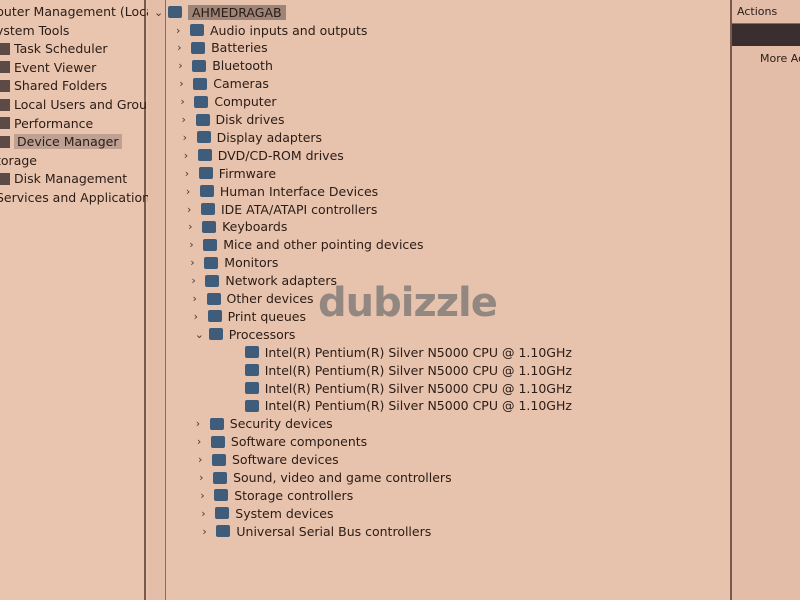  Describe the element at coordinates (408, 303) in the screenshot. I see `watermark-logo: dubizzle` at that location.